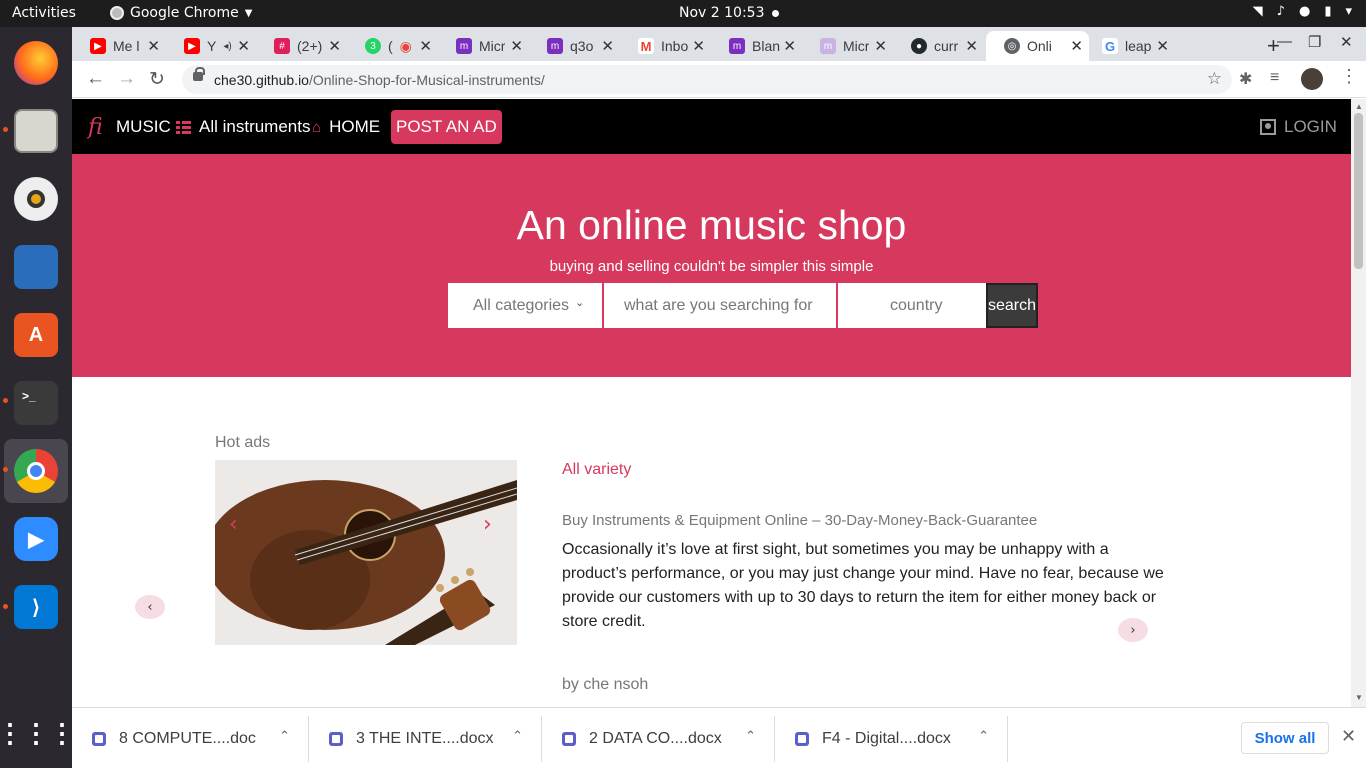  What do you see at coordinates (1138, 46) in the screenshot?
I see `tab-label: leap` at bounding box center [1138, 46].